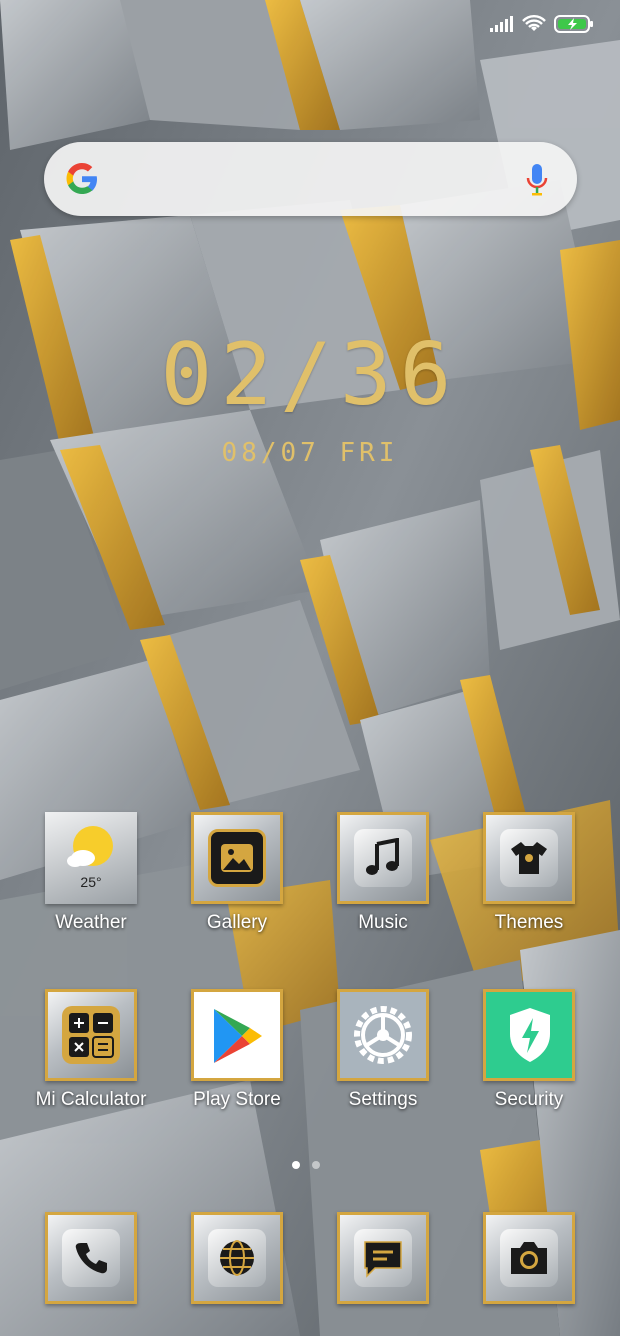  Describe the element at coordinates (310, 375) in the screenshot. I see `clock-time: 02/36` at that location.